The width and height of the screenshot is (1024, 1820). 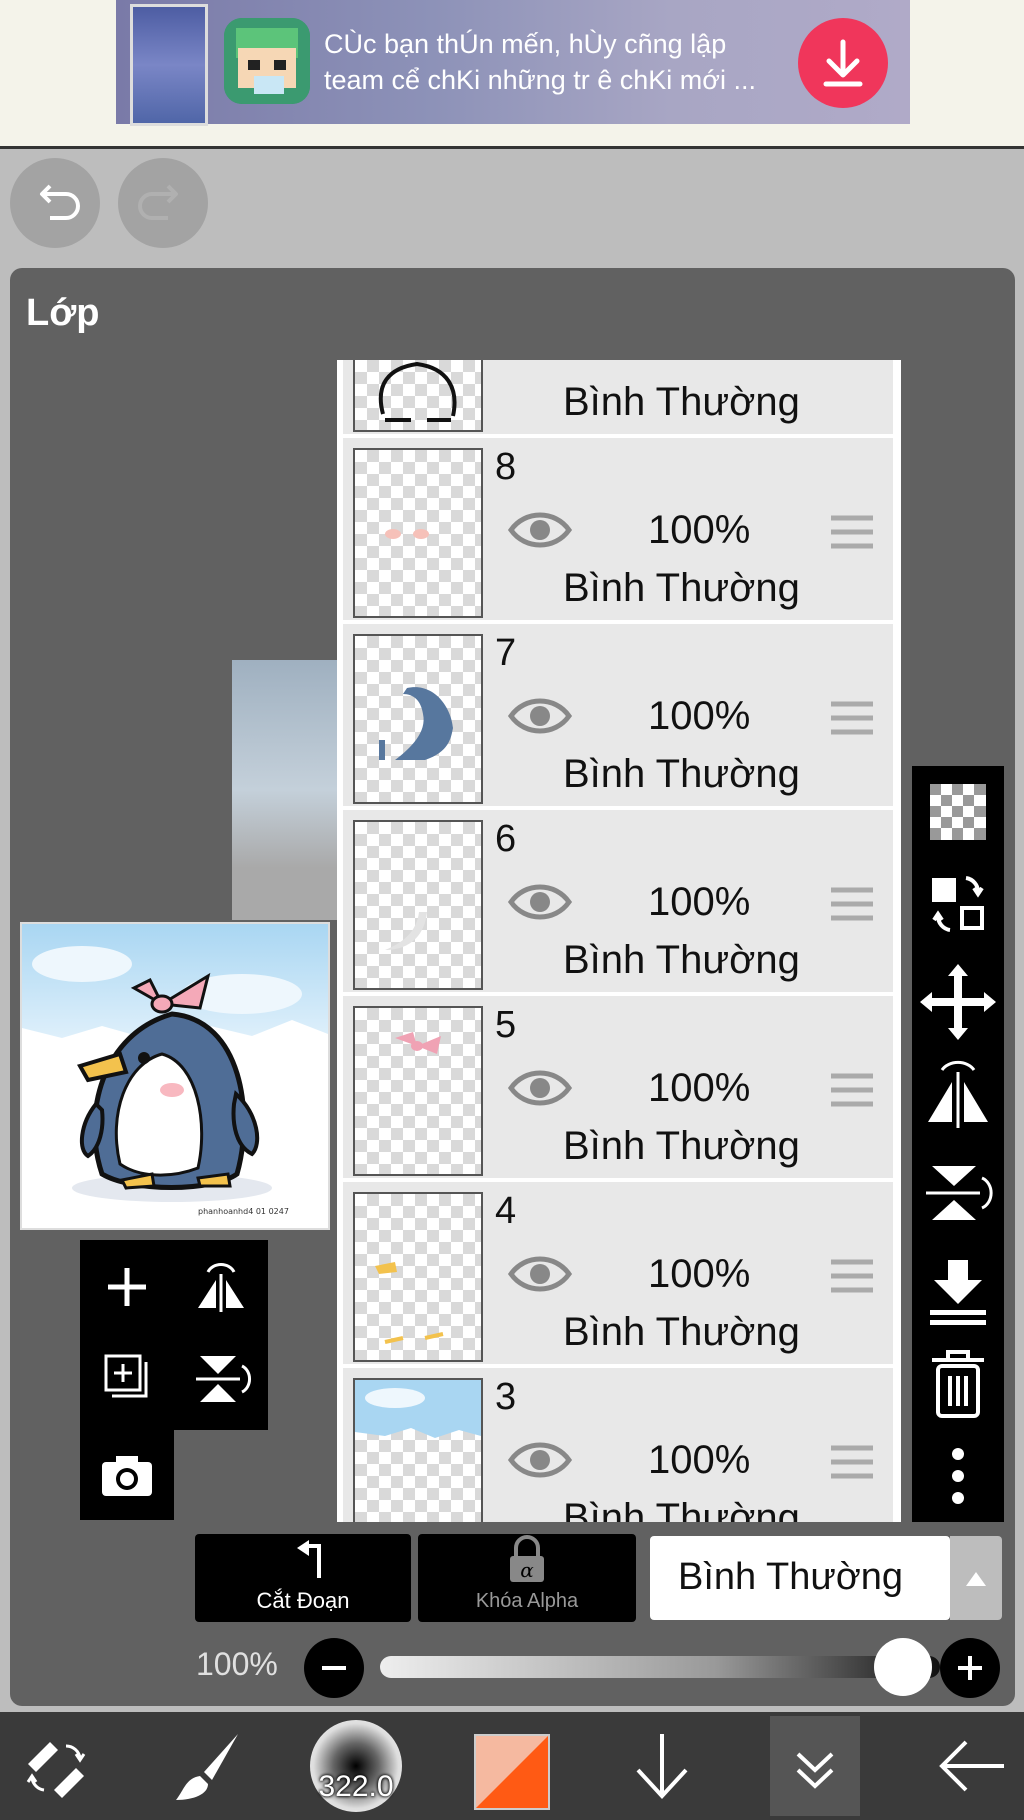 What do you see at coordinates (618, 1089) in the screenshot?
I see `layer-row: 5 100% Bình Thường` at bounding box center [618, 1089].